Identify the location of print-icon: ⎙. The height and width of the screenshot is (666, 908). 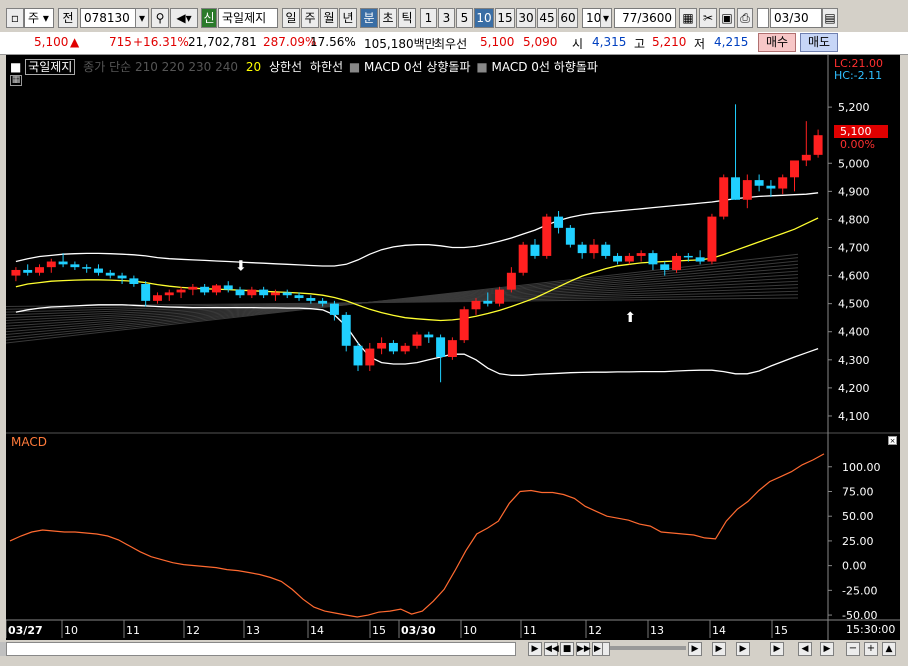
(745, 18).